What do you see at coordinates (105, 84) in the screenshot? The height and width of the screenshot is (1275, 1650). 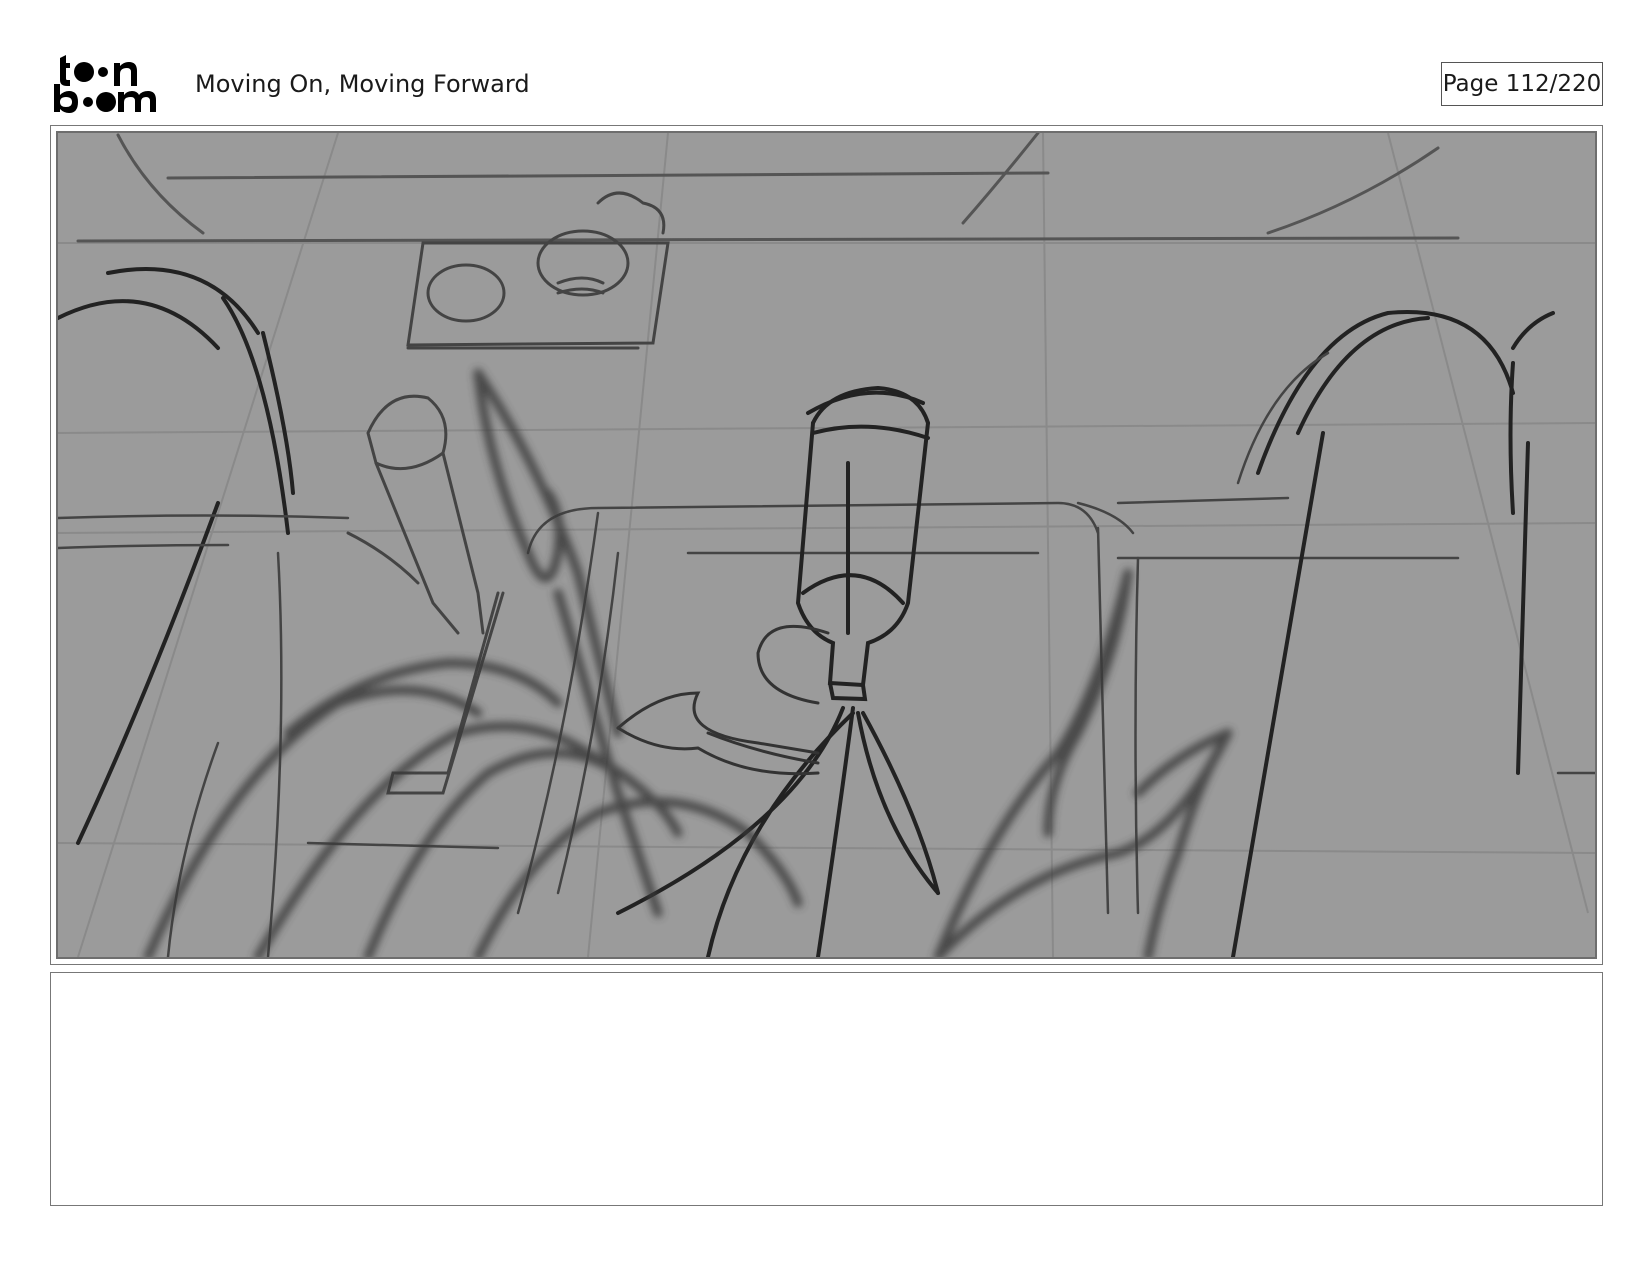 I see `toon-boom-logo` at bounding box center [105, 84].